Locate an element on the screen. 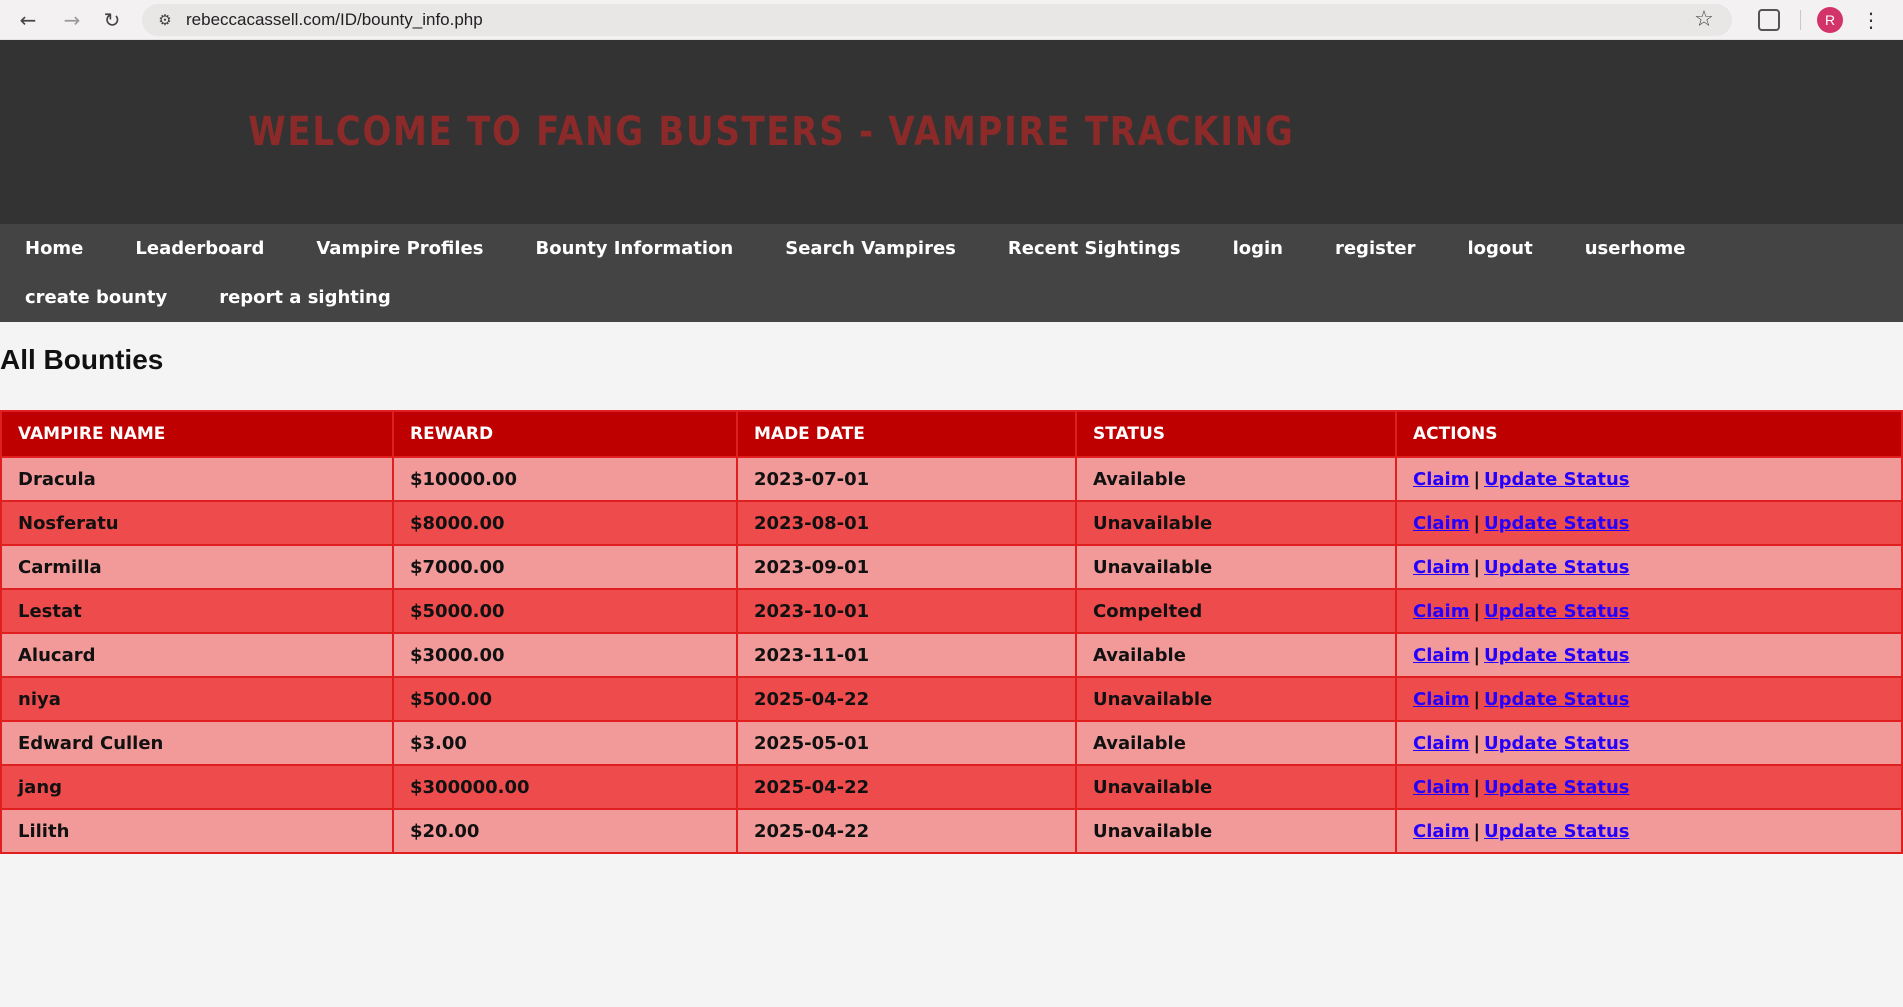 Image resolution: width=1903 pixels, height=1007 pixels. cell-status: Available is located at coordinates (1236, 743).